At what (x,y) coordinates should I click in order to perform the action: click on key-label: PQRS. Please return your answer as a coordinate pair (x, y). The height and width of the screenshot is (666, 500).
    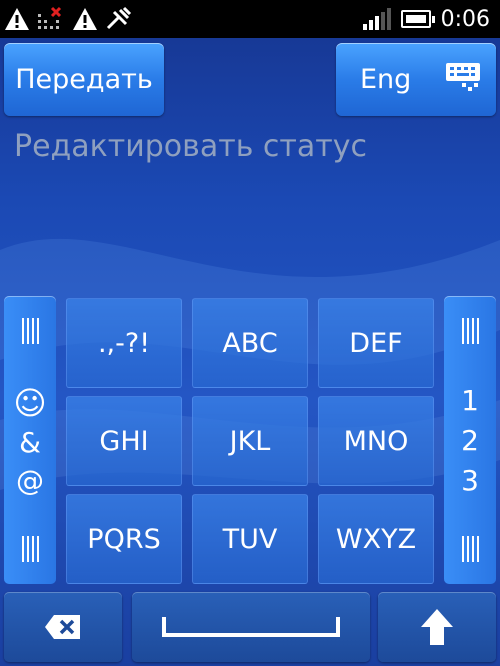
    Looking at the image, I should click on (124, 539).